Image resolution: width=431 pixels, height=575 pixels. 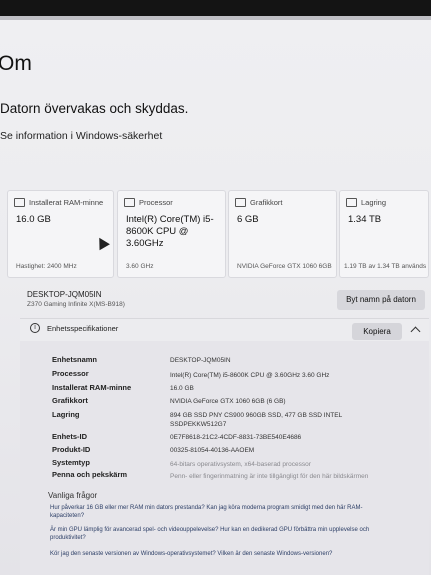 I want to click on card-foot: NVIDIA GeForce GTX 1060 6GB, so click(x=284, y=266).